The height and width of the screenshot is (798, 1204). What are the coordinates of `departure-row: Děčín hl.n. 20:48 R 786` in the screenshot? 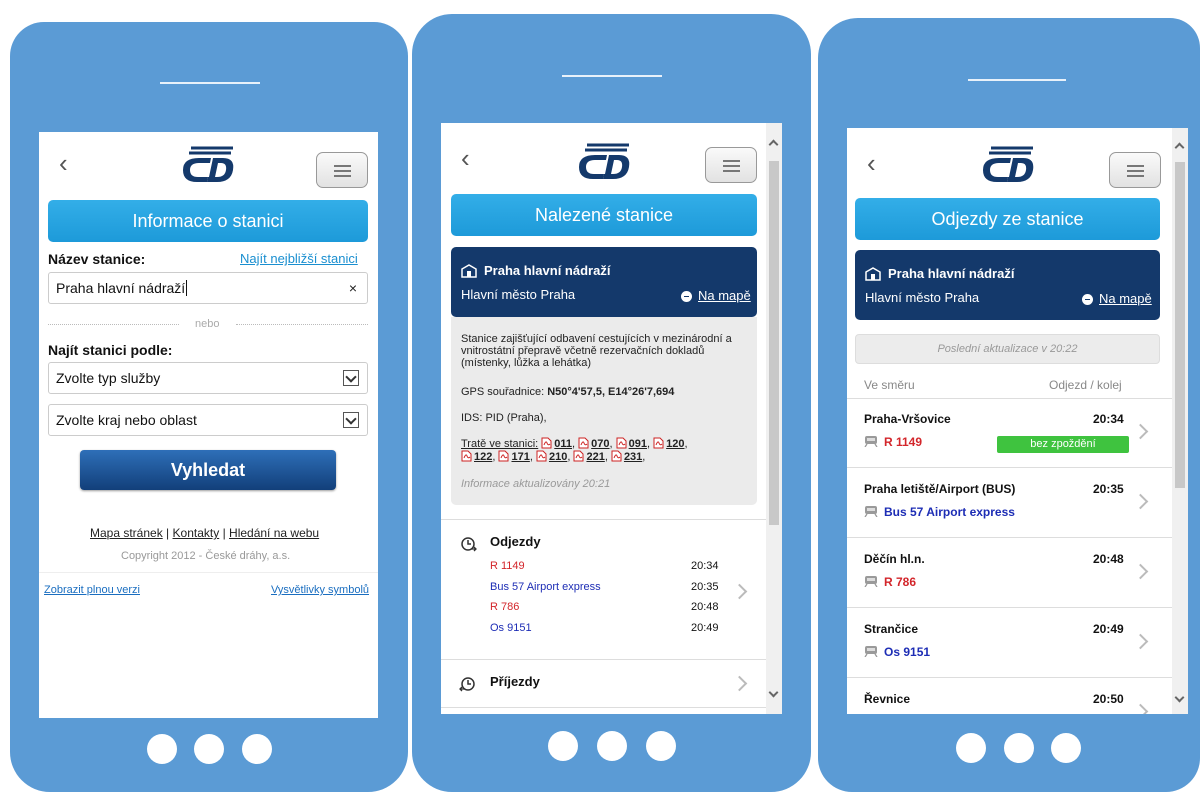 It's located at (1010, 573).